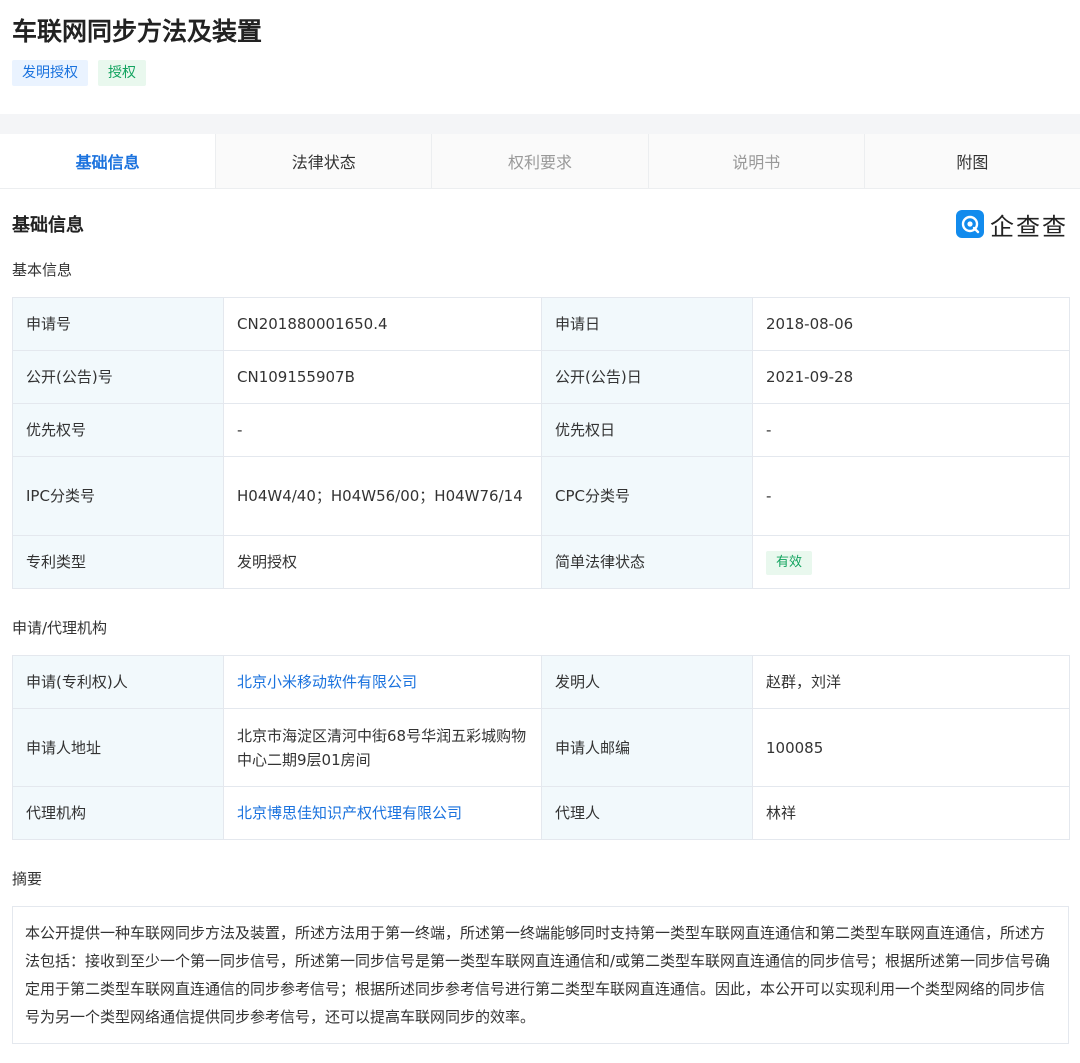  I want to click on table-row: 申请号 CN201880001650.4 申请日 2018-08-06, so click(541, 324).